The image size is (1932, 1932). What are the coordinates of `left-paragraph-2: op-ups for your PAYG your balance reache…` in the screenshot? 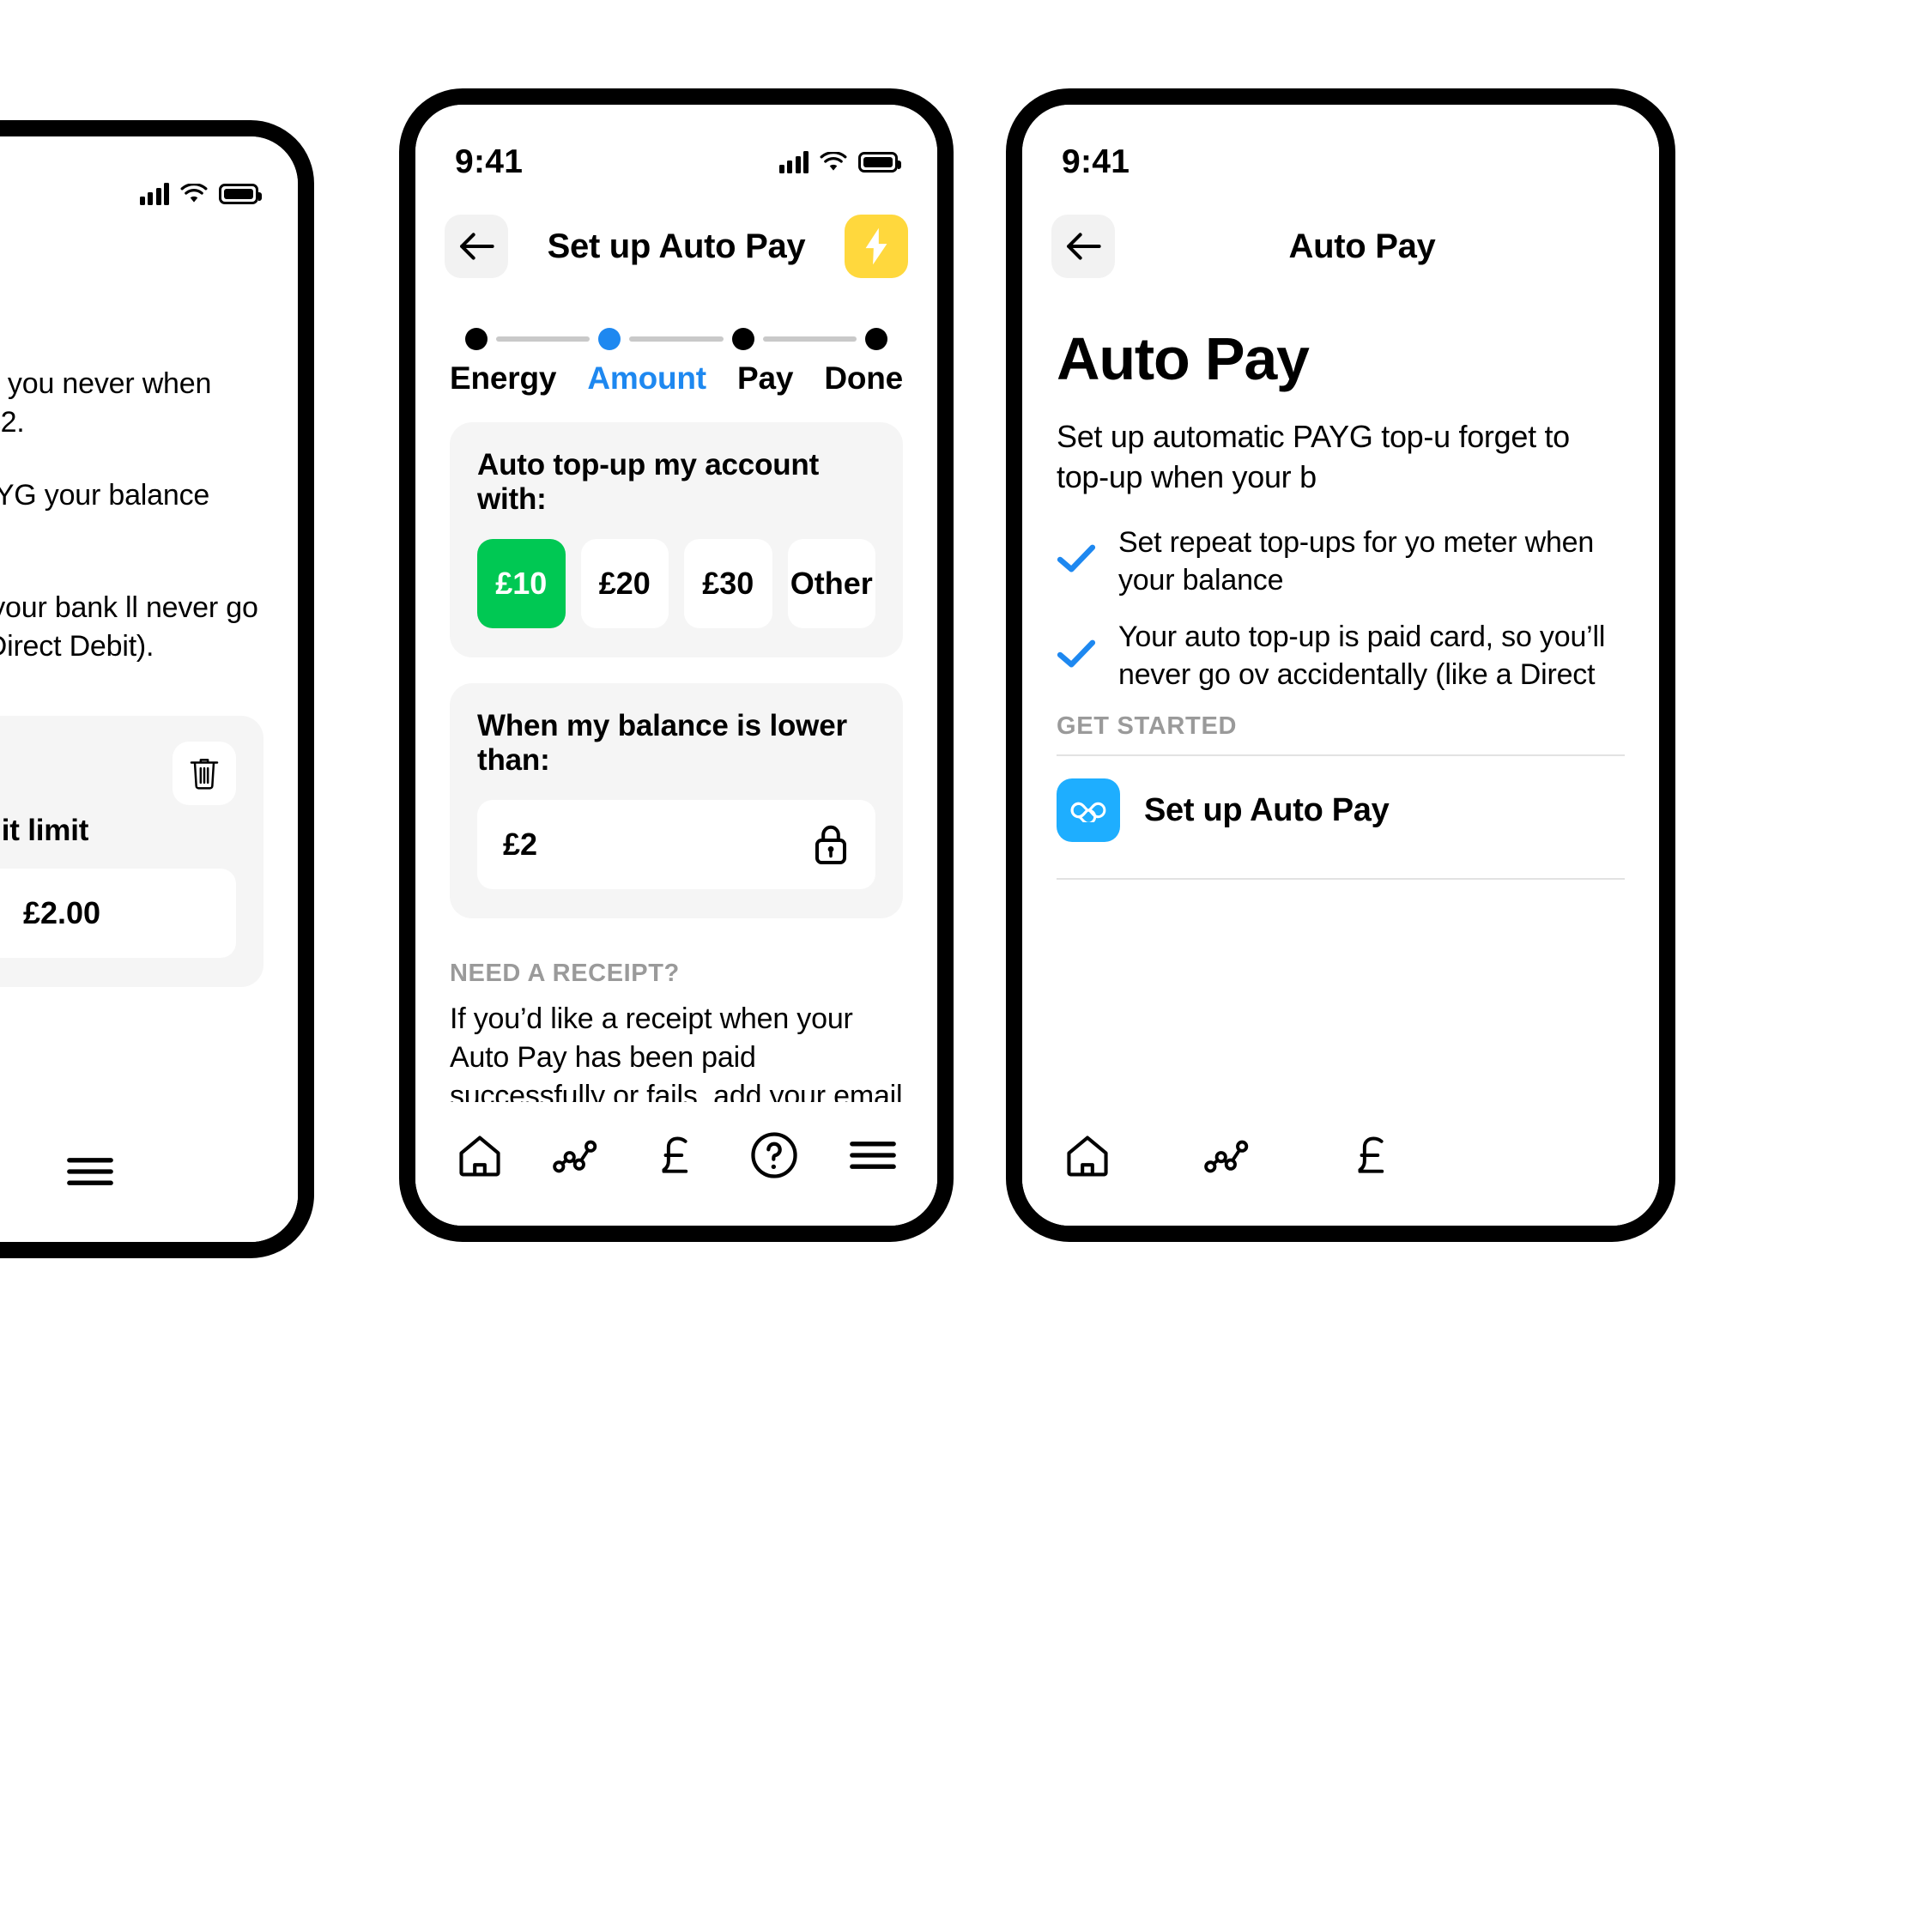 It's located at (105, 495).